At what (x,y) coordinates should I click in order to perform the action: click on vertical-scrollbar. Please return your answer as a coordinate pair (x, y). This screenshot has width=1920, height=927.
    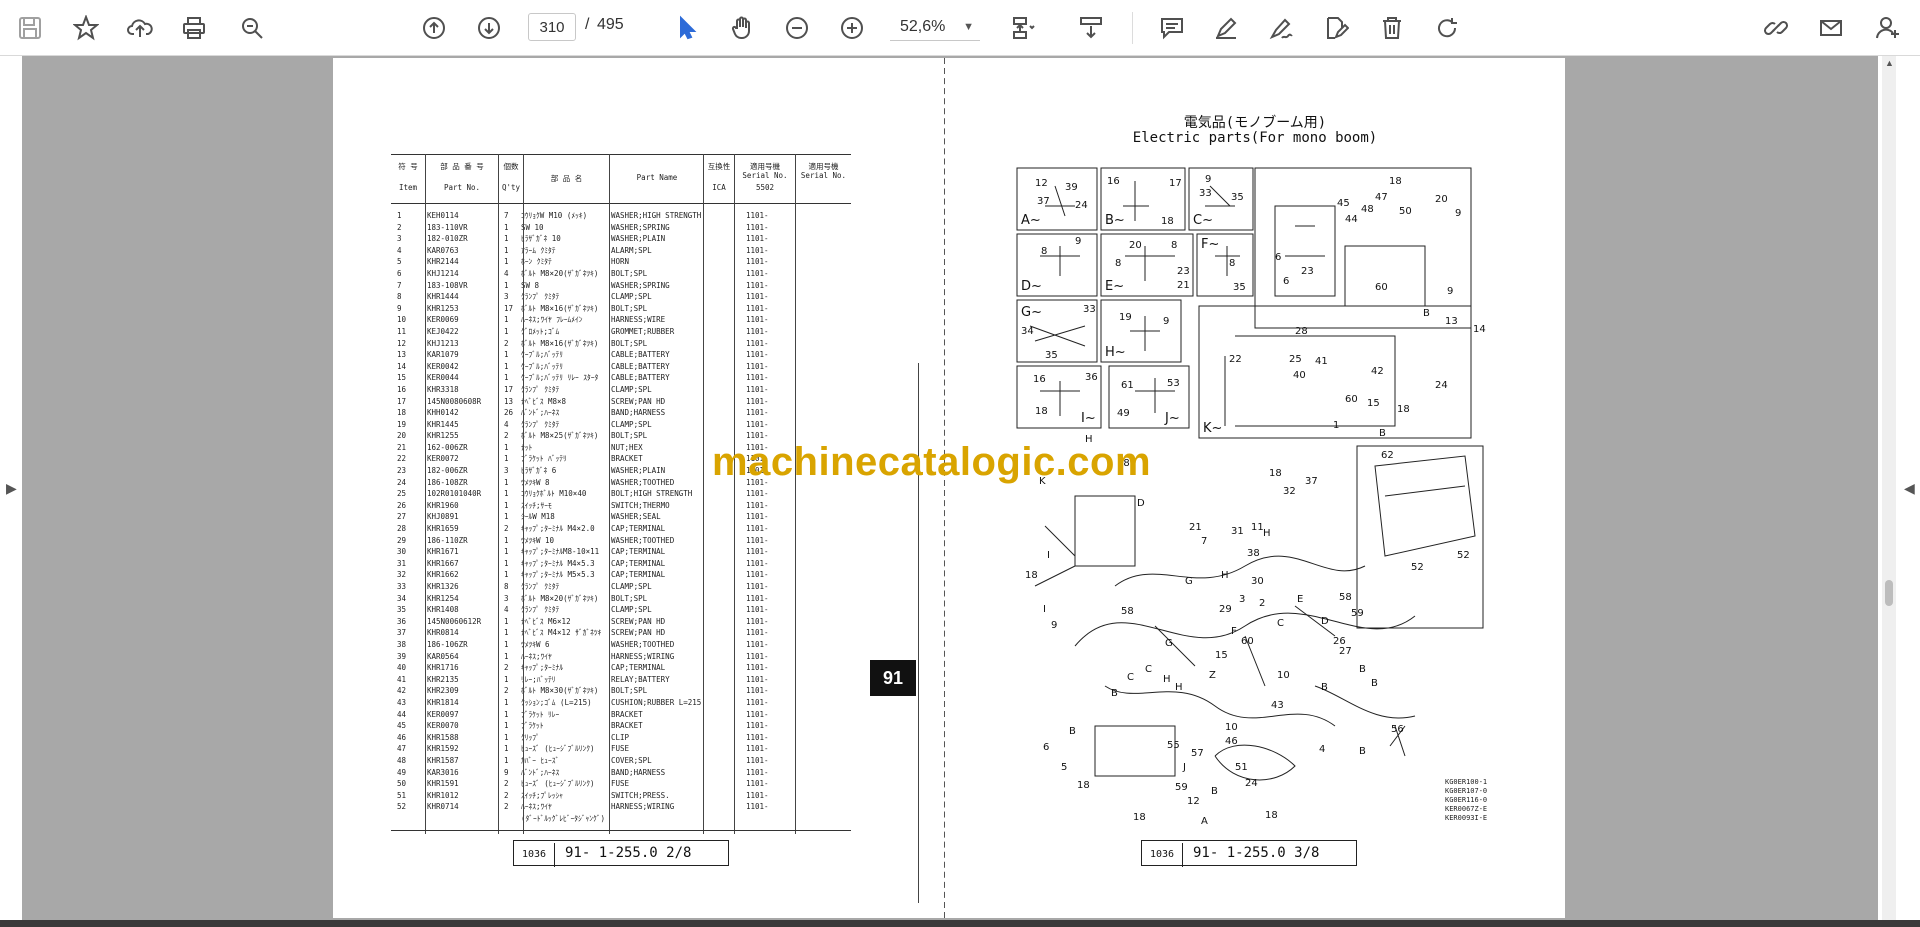
    Looking at the image, I should click on (1889, 488).